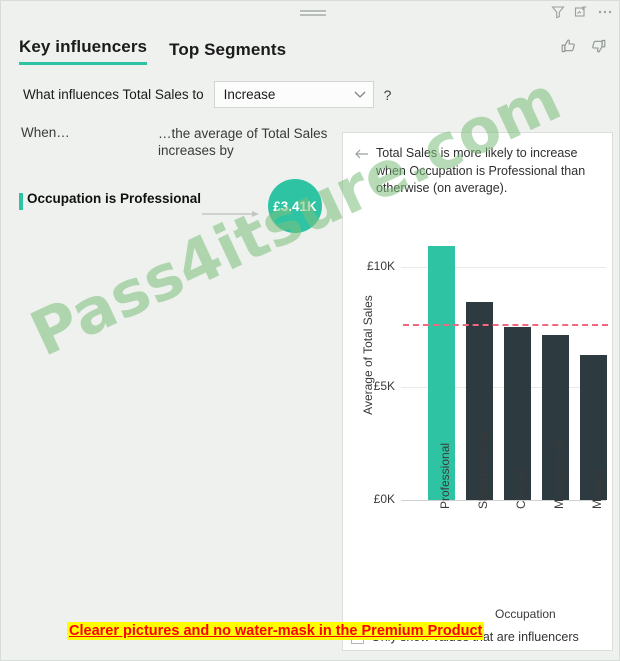 The image size is (620, 661). I want to click on influencer-color-marker, so click(21, 201).